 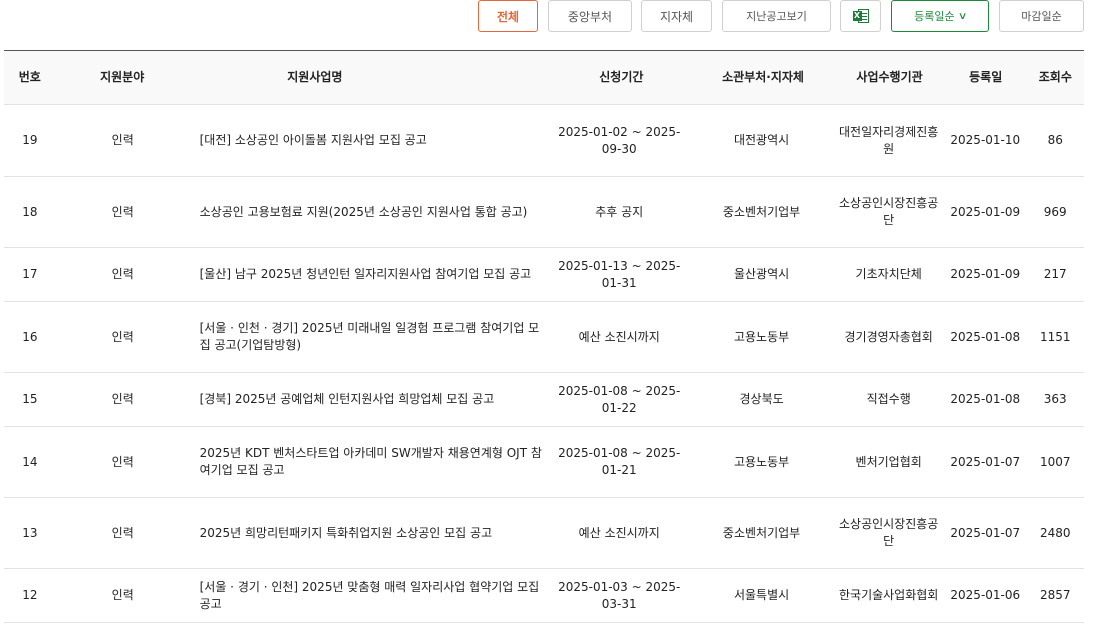 I want to click on row-views: 969, so click(x=1055, y=211).